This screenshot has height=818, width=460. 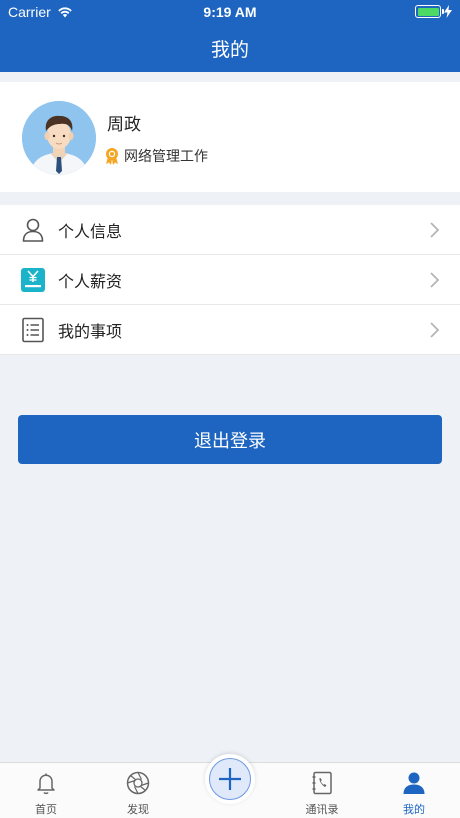 I want to click on menu-item-salary: 个人薪资, so click(x=230, y=280).